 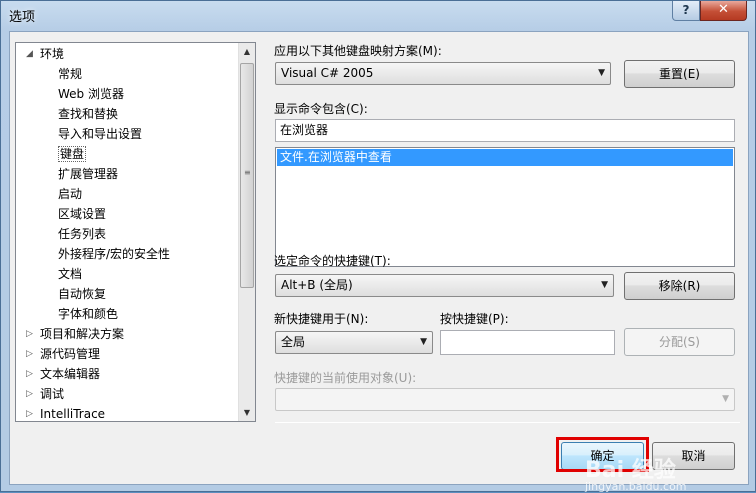 I want to click on press-shortcut-label: 按快捷键(P):, so click(x=474, y=319).